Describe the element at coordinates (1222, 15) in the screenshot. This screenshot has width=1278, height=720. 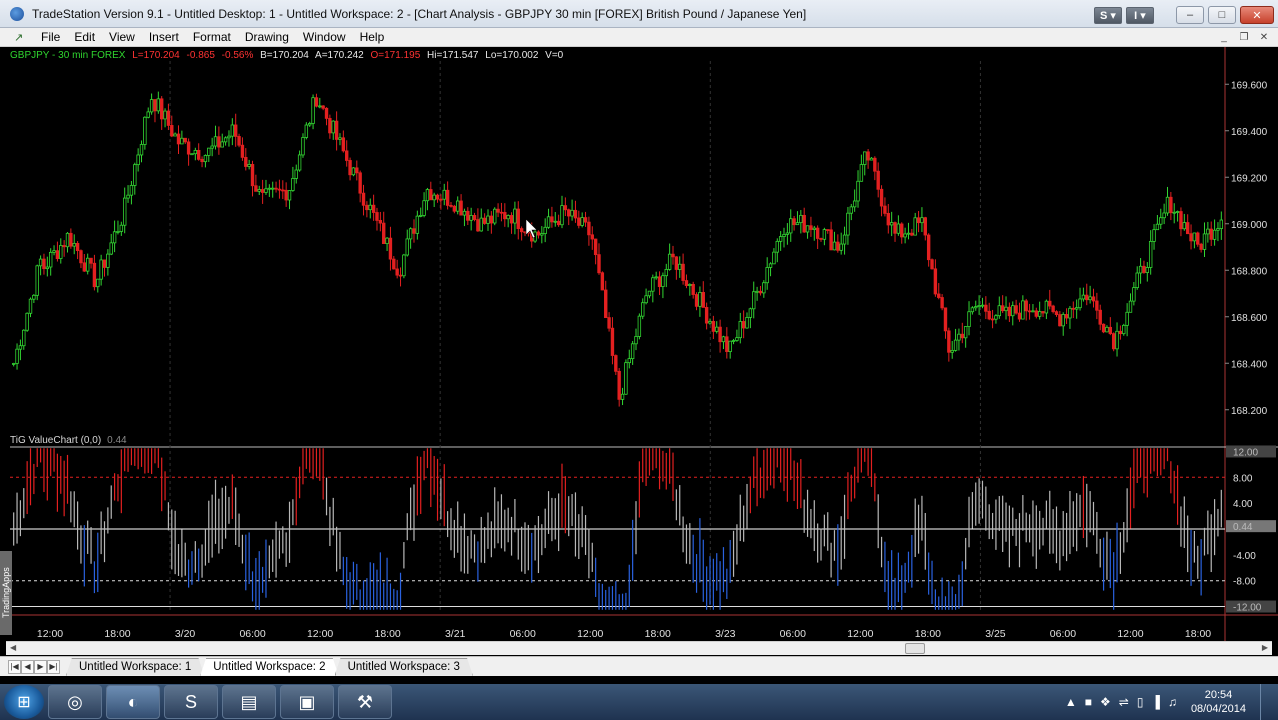
I see `maximize-button: □` at that location.